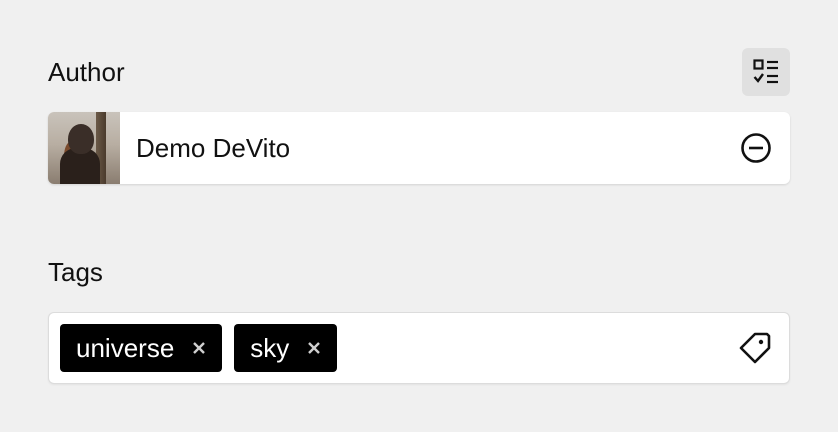 The width and height of the screenshot is (838, 432). What do you see at coordinates (397, 348) in the screenshot?
I see `tag-list: universe sky` at bounding box center [397, 348].